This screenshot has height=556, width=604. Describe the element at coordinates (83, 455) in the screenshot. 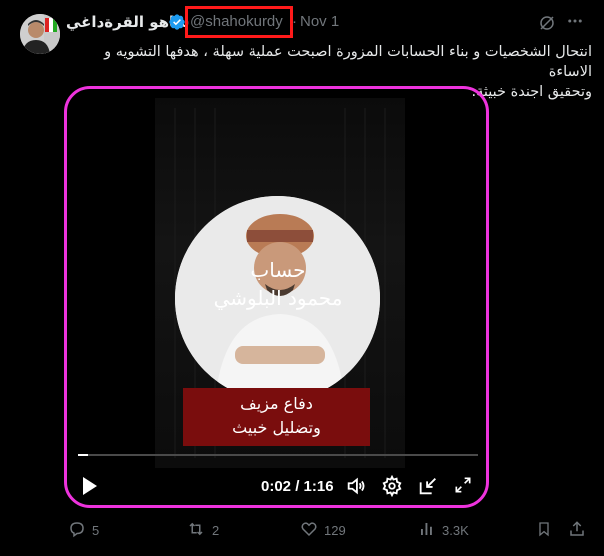

I see `progress-fill` at that location.